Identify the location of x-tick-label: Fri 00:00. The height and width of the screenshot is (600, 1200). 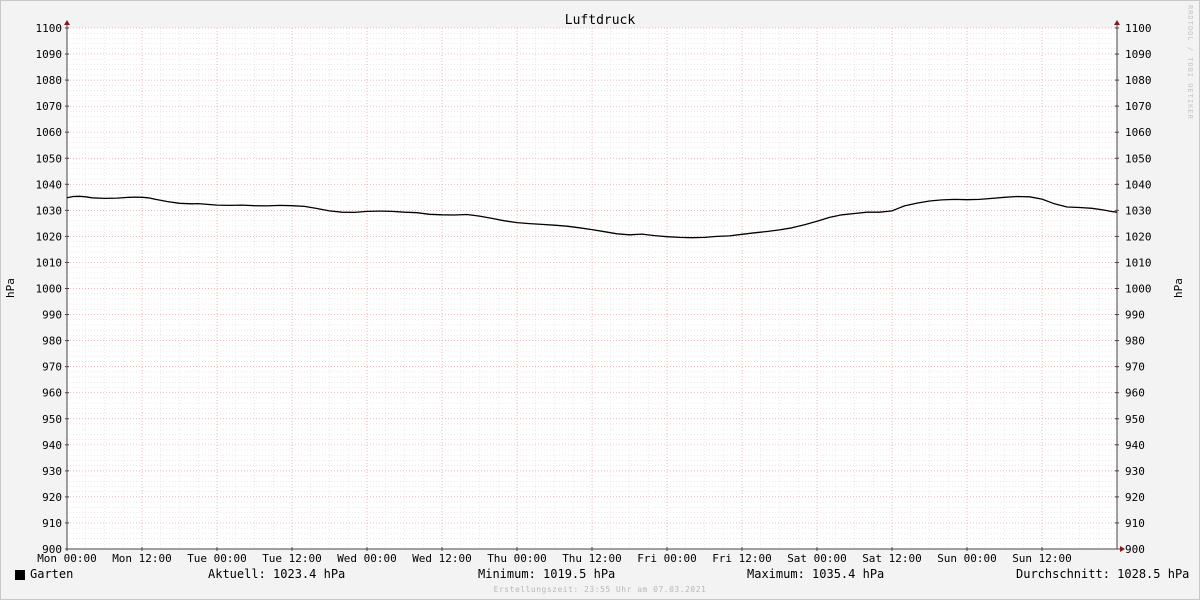
(667, 558).